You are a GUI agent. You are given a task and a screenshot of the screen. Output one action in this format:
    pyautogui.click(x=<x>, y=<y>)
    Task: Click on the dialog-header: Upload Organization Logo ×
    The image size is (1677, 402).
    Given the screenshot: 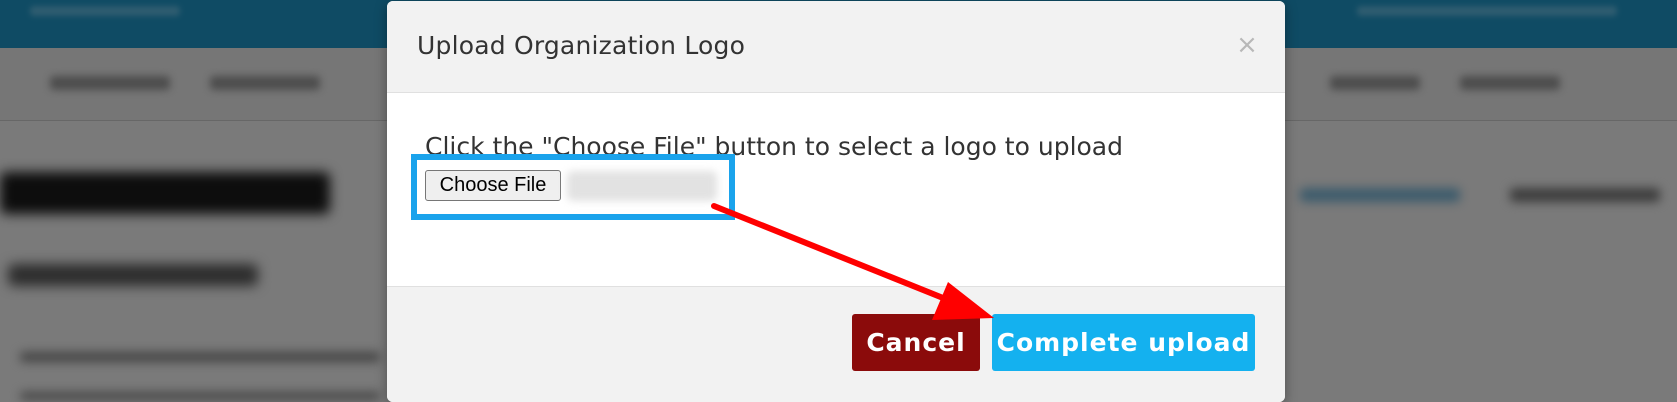 What is the action you would take?
    pyautogui.click(x=836, y=47)
    